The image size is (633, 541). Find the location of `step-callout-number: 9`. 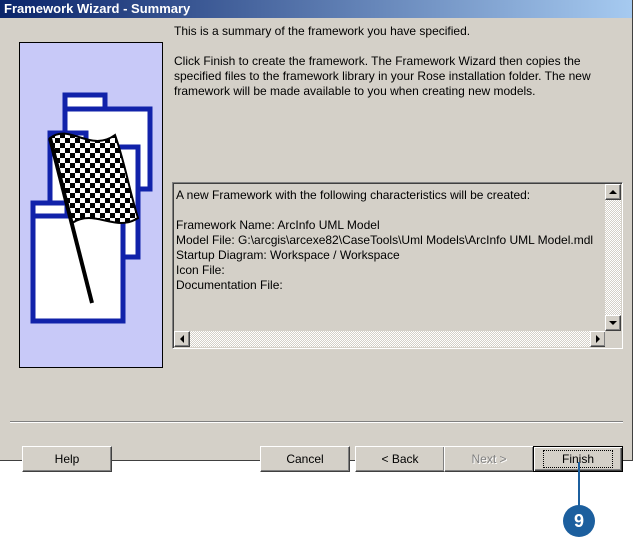

step-callout-number: 9 is located at coordinates (578, 520).